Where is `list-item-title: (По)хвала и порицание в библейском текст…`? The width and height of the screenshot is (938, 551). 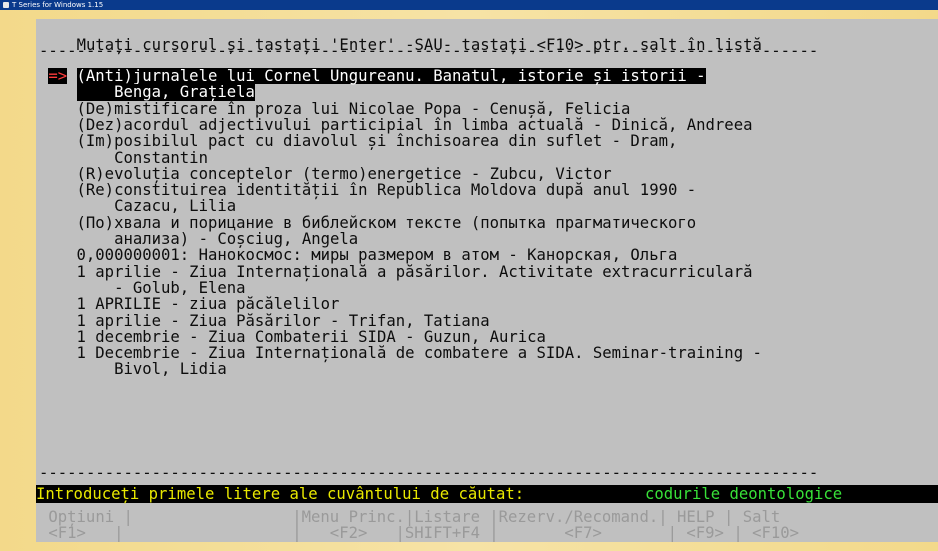
list-item-title: (По)хвала и порицание в библейском текст… is located at coordinates (386, 222).